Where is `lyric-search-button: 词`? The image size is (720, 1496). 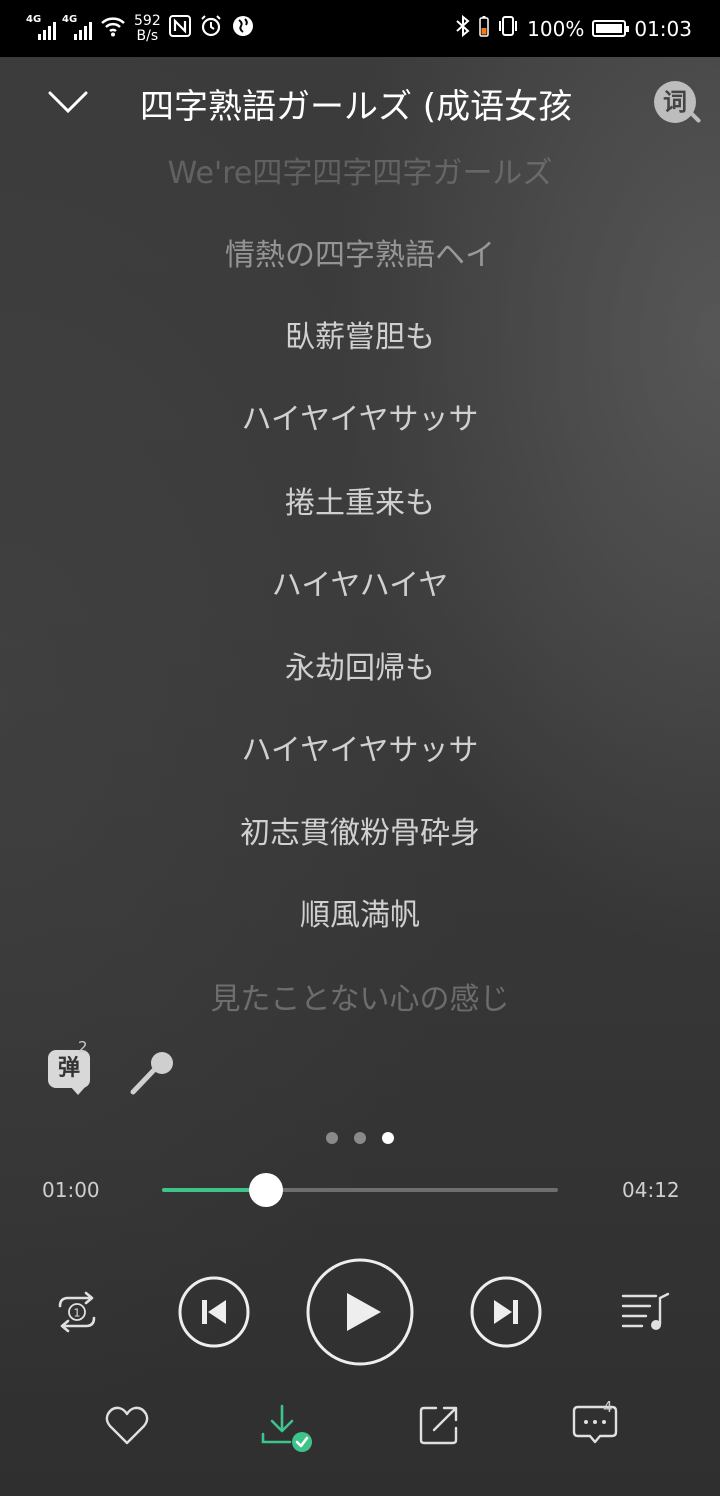 lyric-search-button: 词 is located at coordinates (677, 103).